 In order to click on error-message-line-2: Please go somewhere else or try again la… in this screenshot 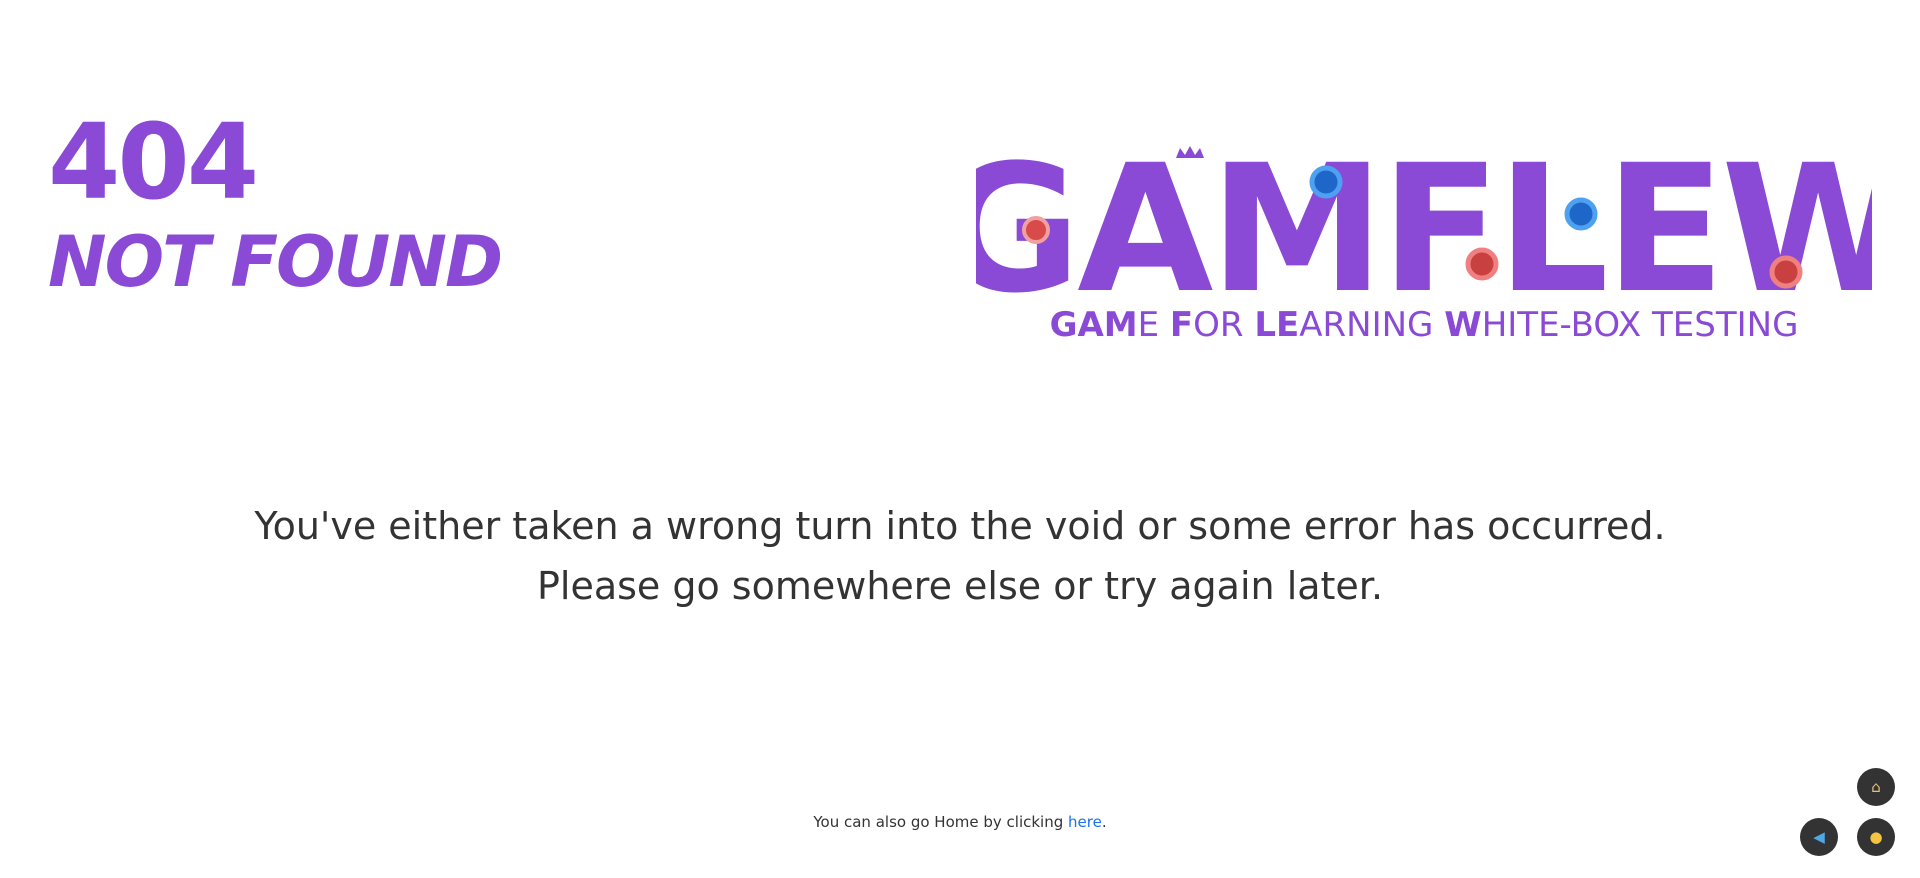, I will do `click(960, 586)`.